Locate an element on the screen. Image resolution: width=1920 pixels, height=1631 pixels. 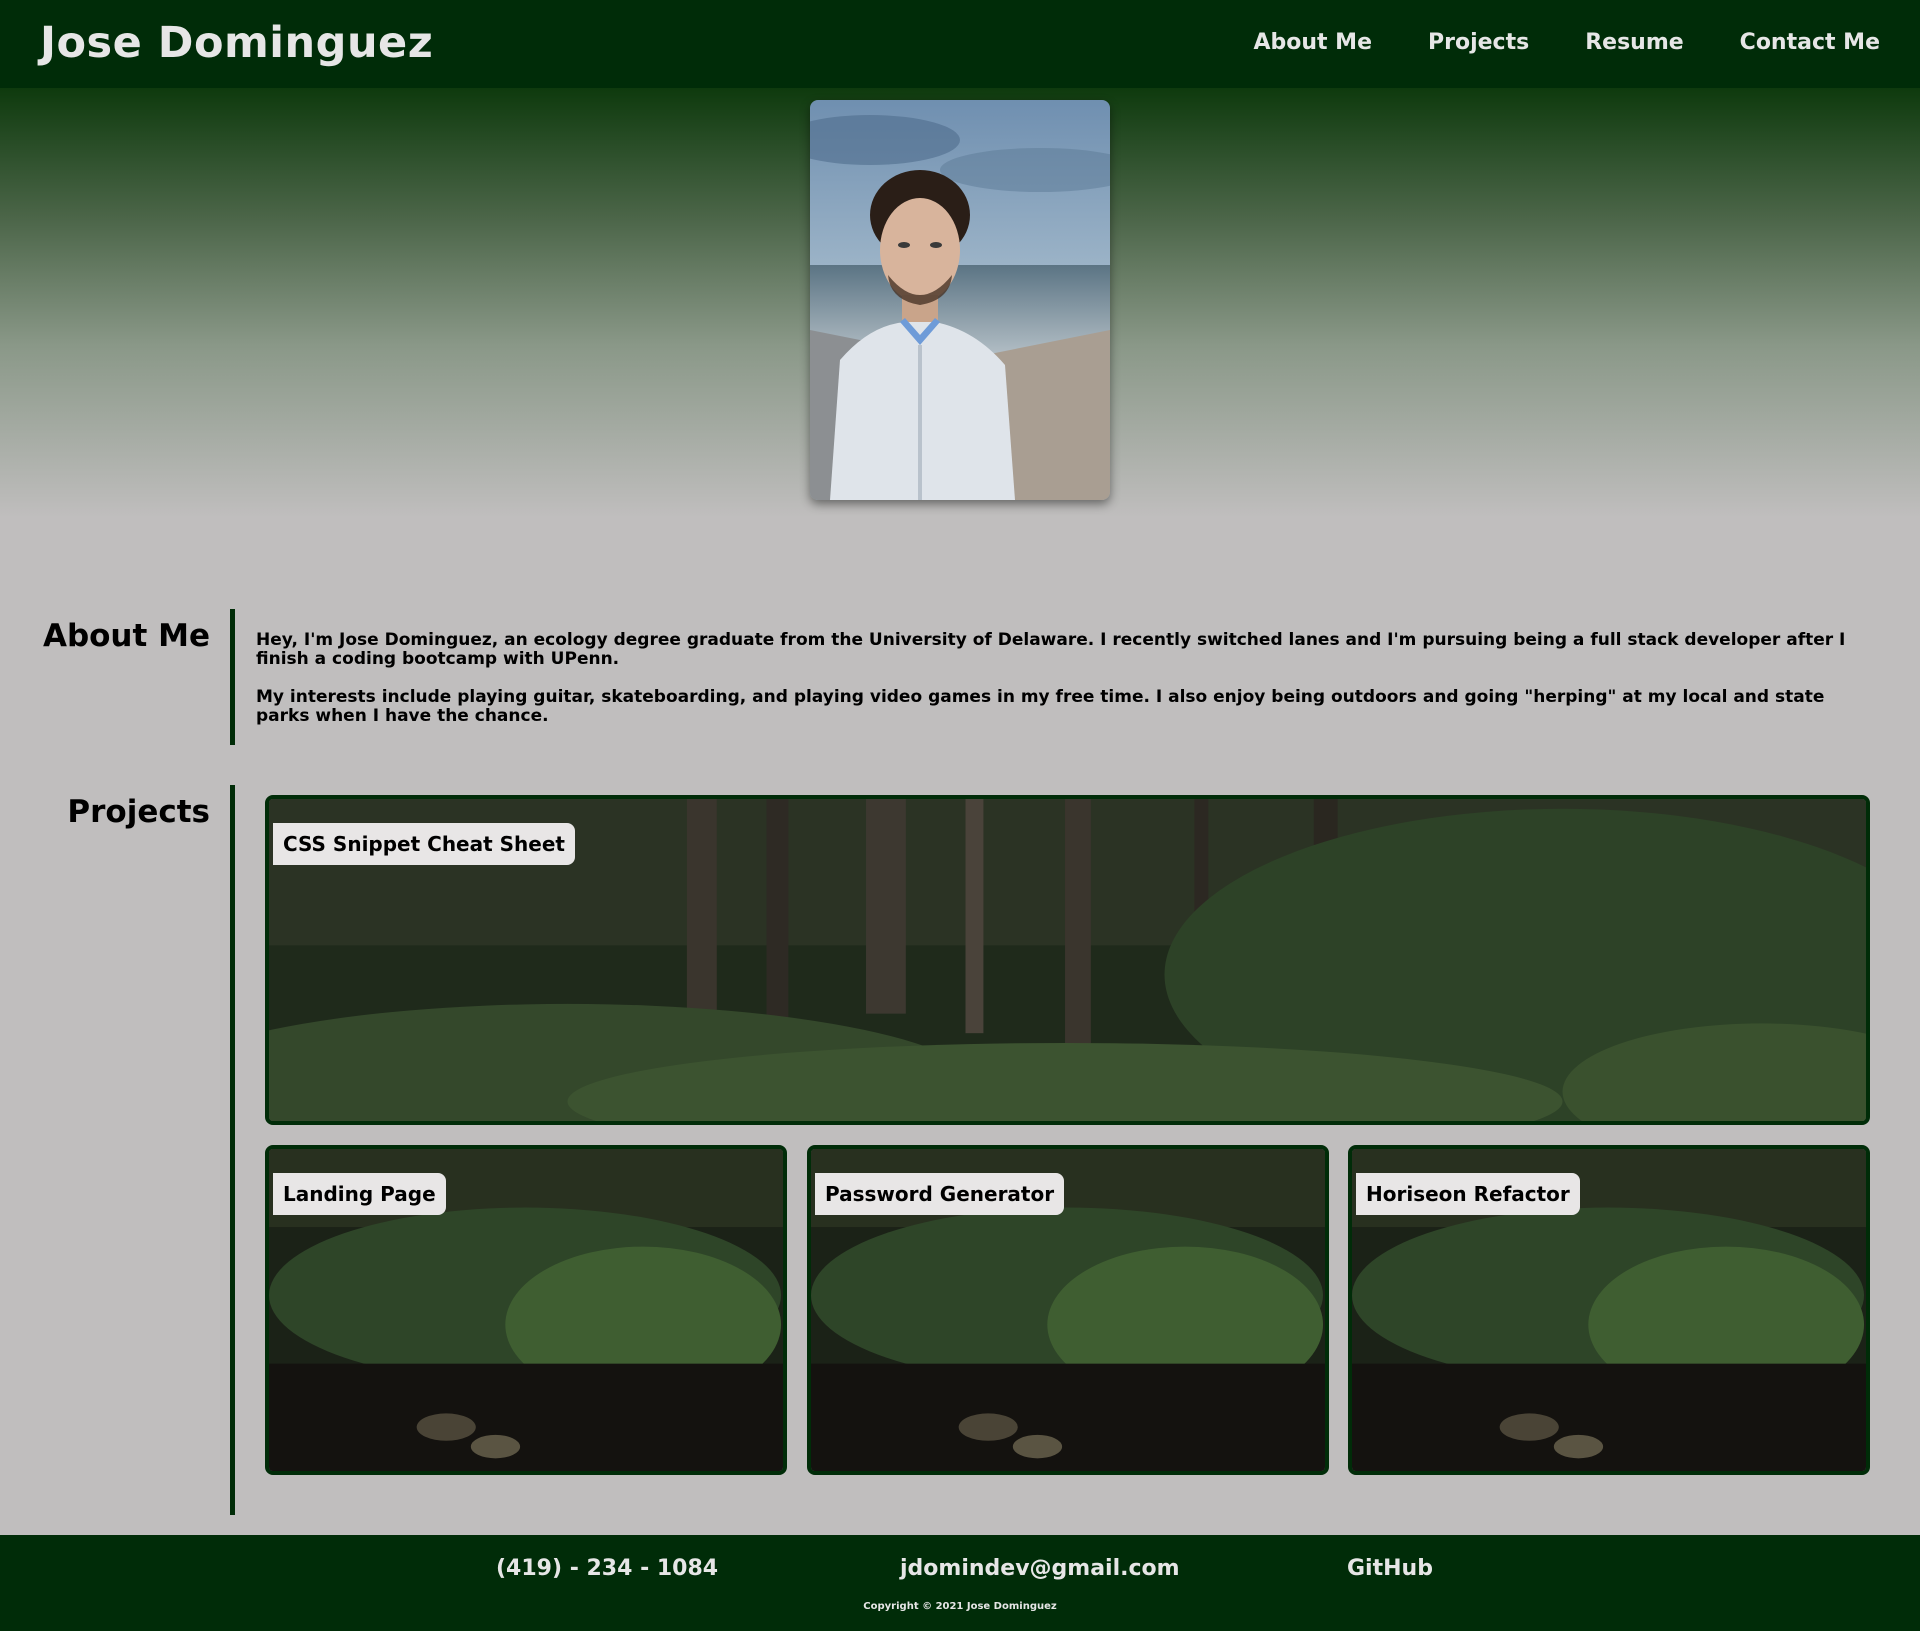
copyright-text: Copyright © 2021 Jose Dominguez is located at coordinates (960, 1606).